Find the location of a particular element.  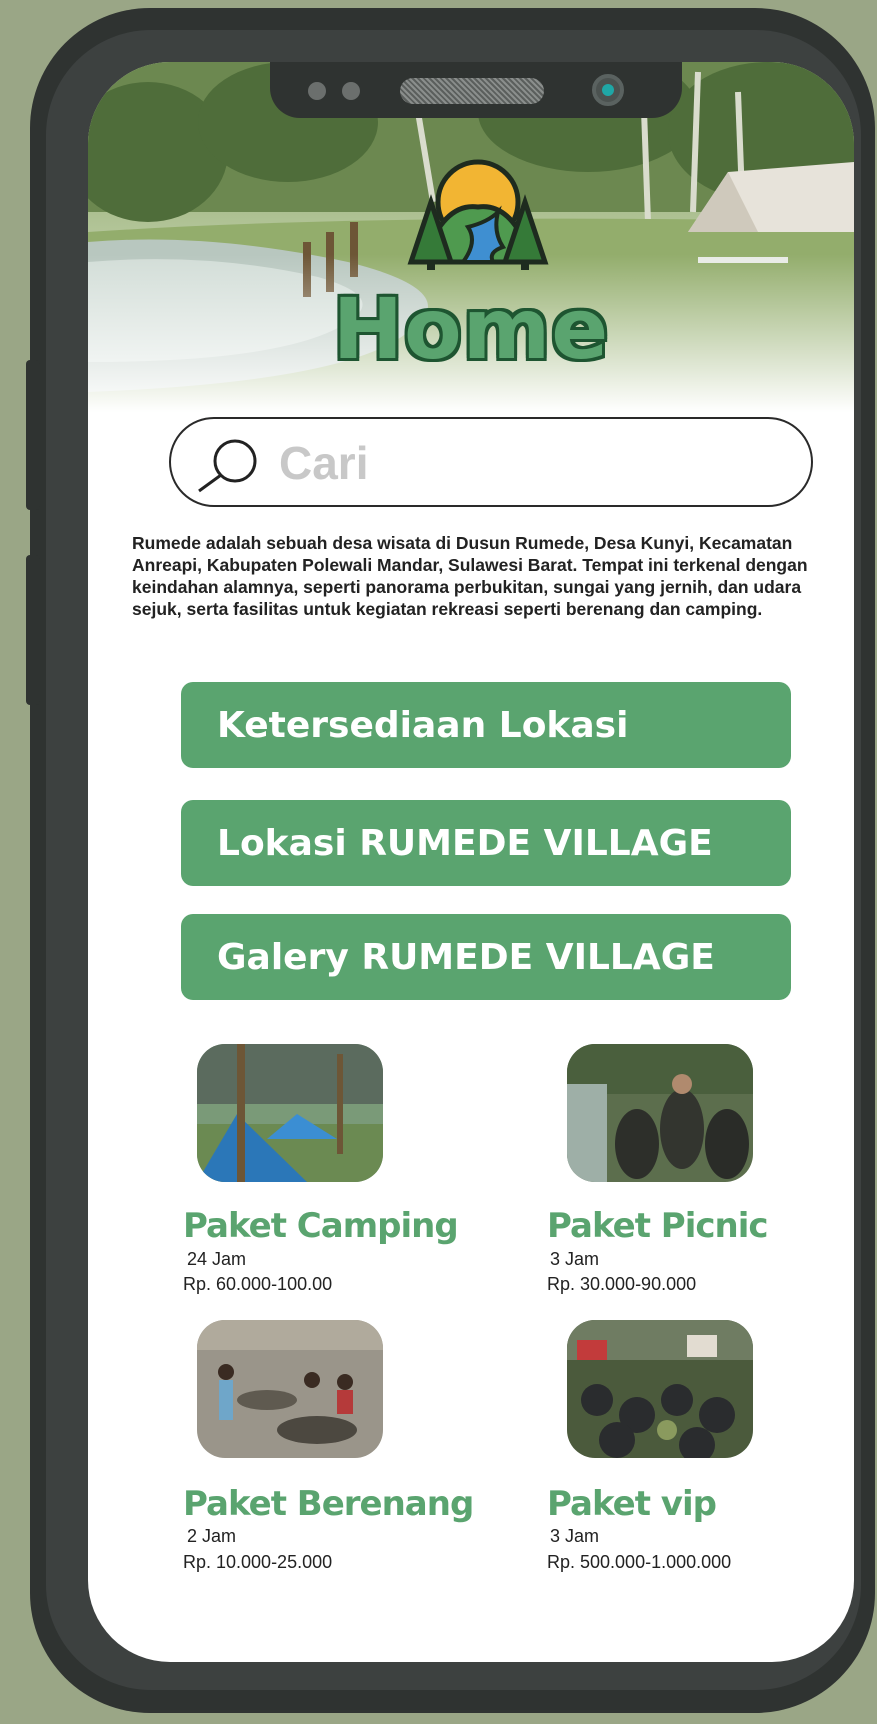

availability-button: Ketersediaan Lokasi is located at coordinates (486, 725).